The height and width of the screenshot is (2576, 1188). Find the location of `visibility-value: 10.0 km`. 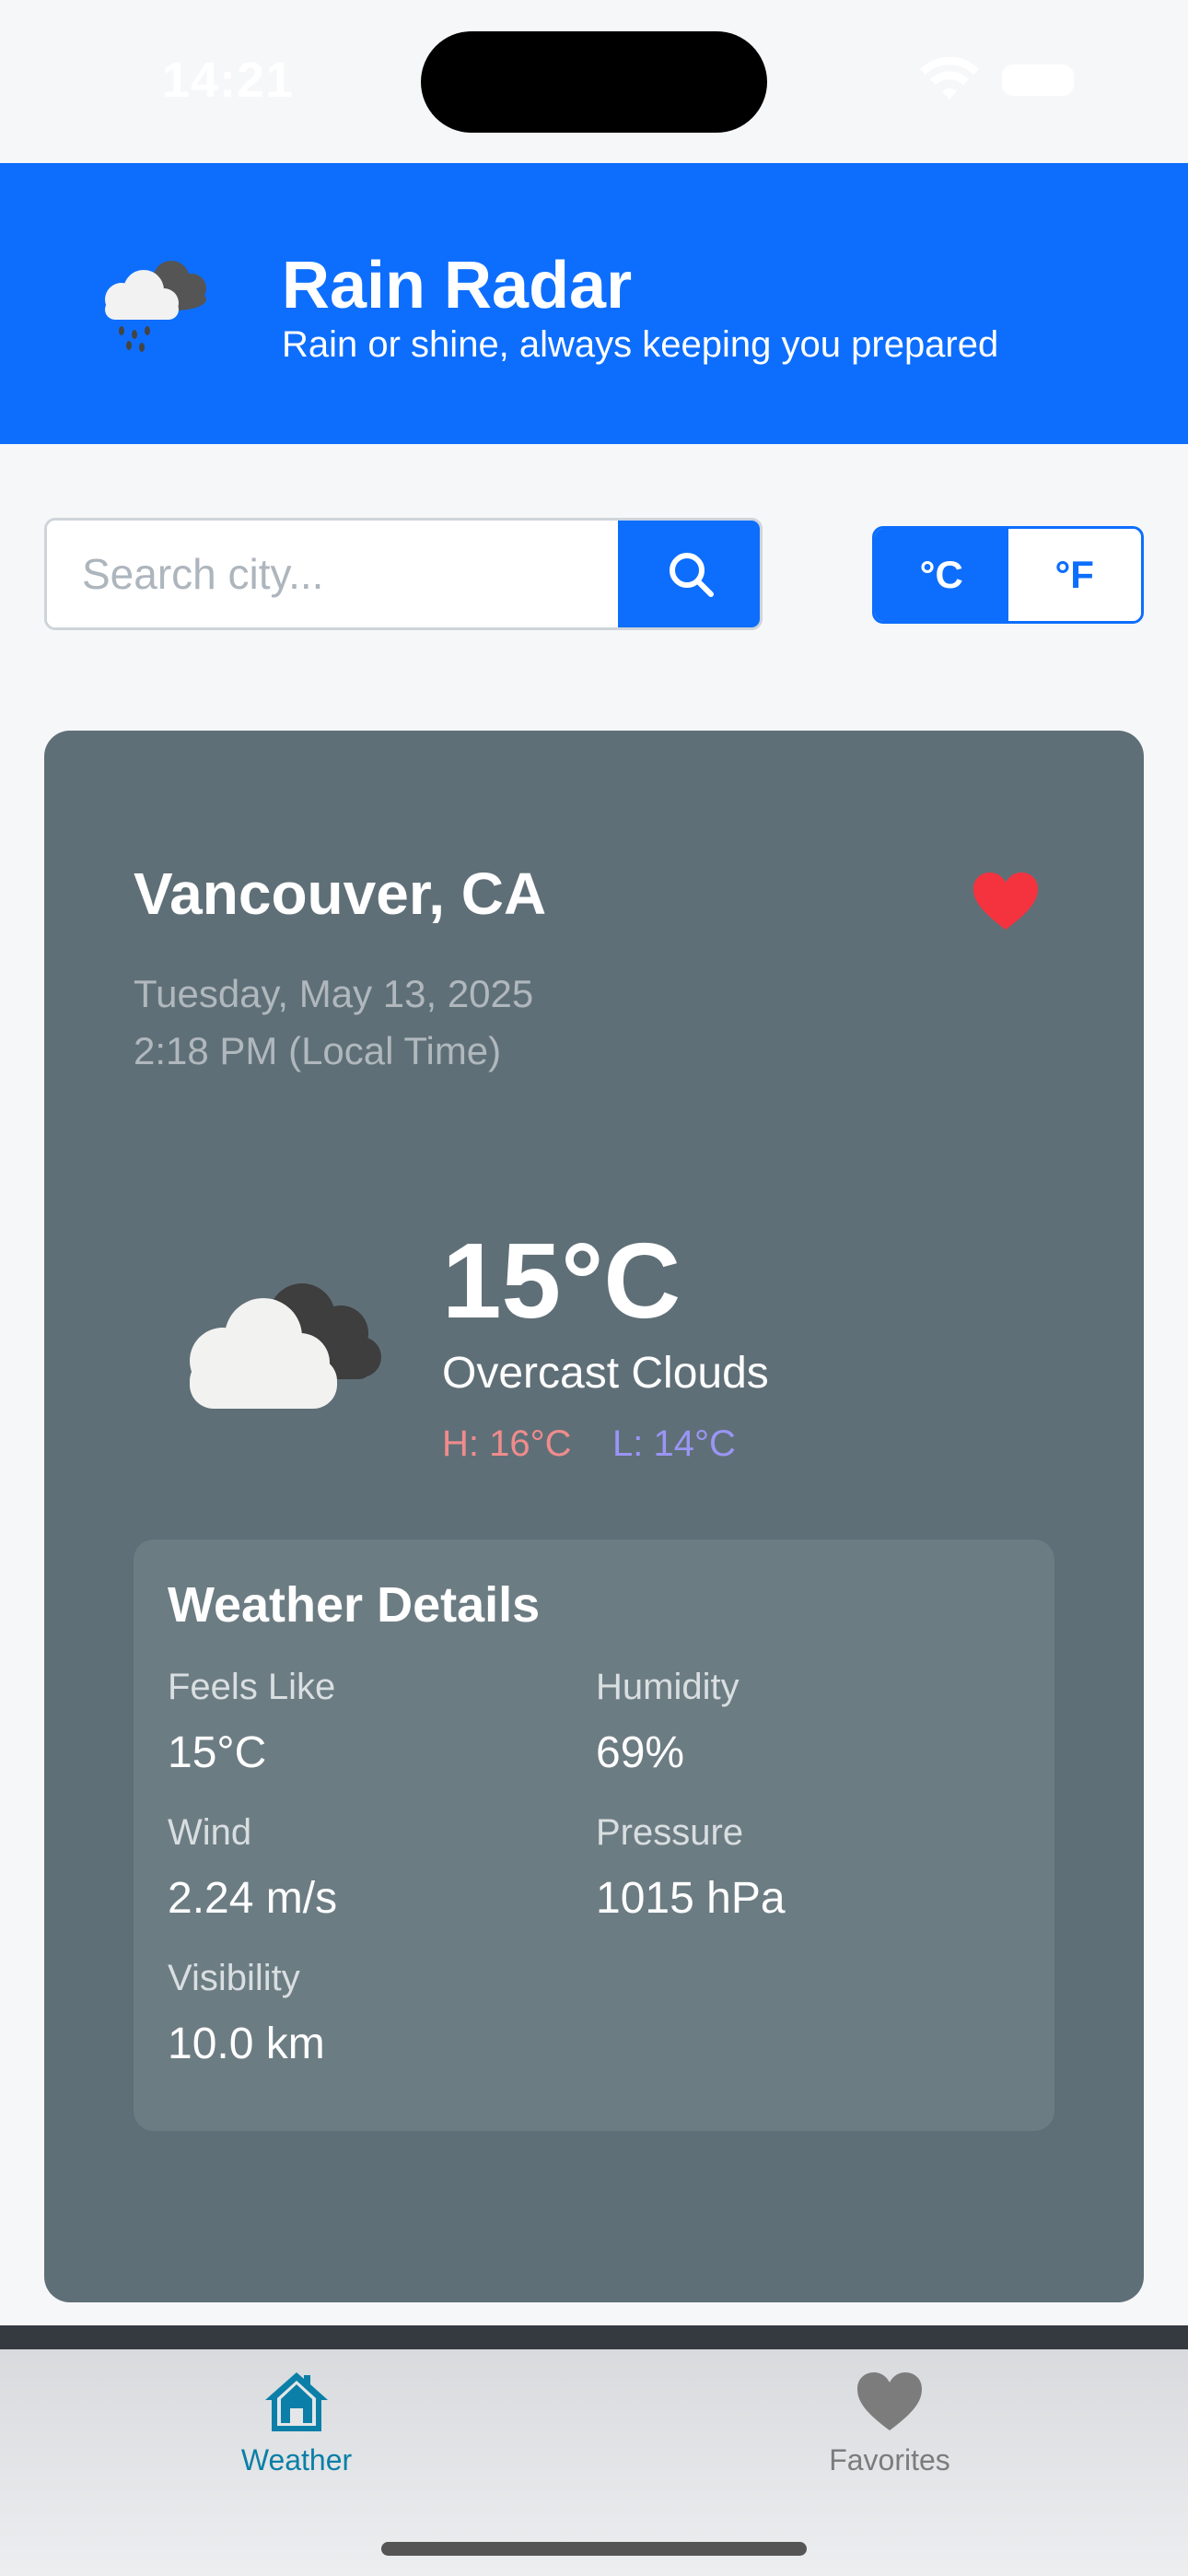

visibility-value: 10.0 km is located at coordinates (246, 2044).